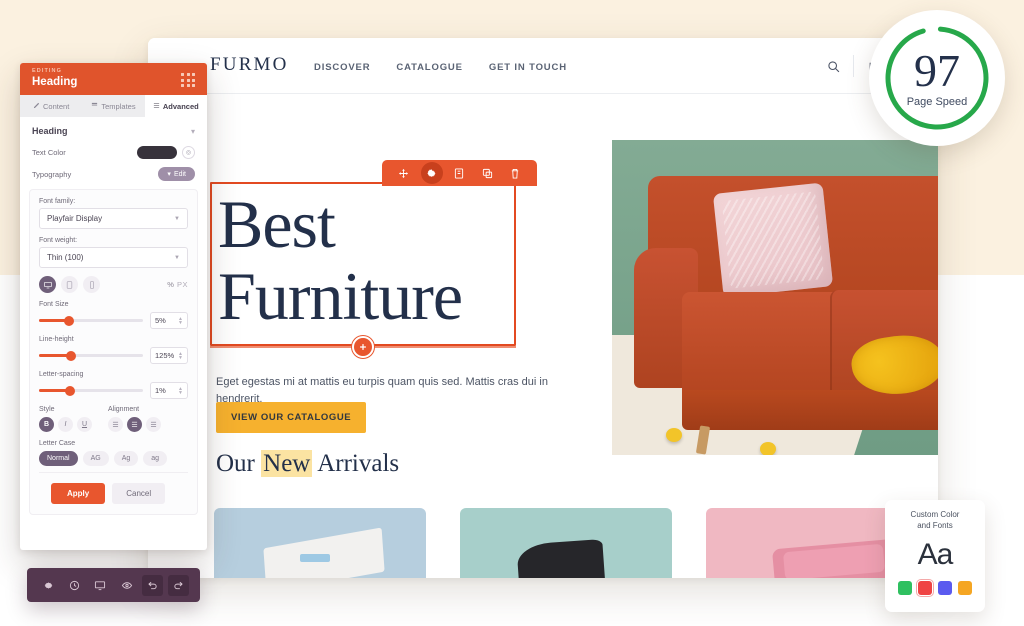  What do you see at coordinates (188, 80) in the screenshot?
I see `grid-dots-icon` at bounding box center [188, 80].